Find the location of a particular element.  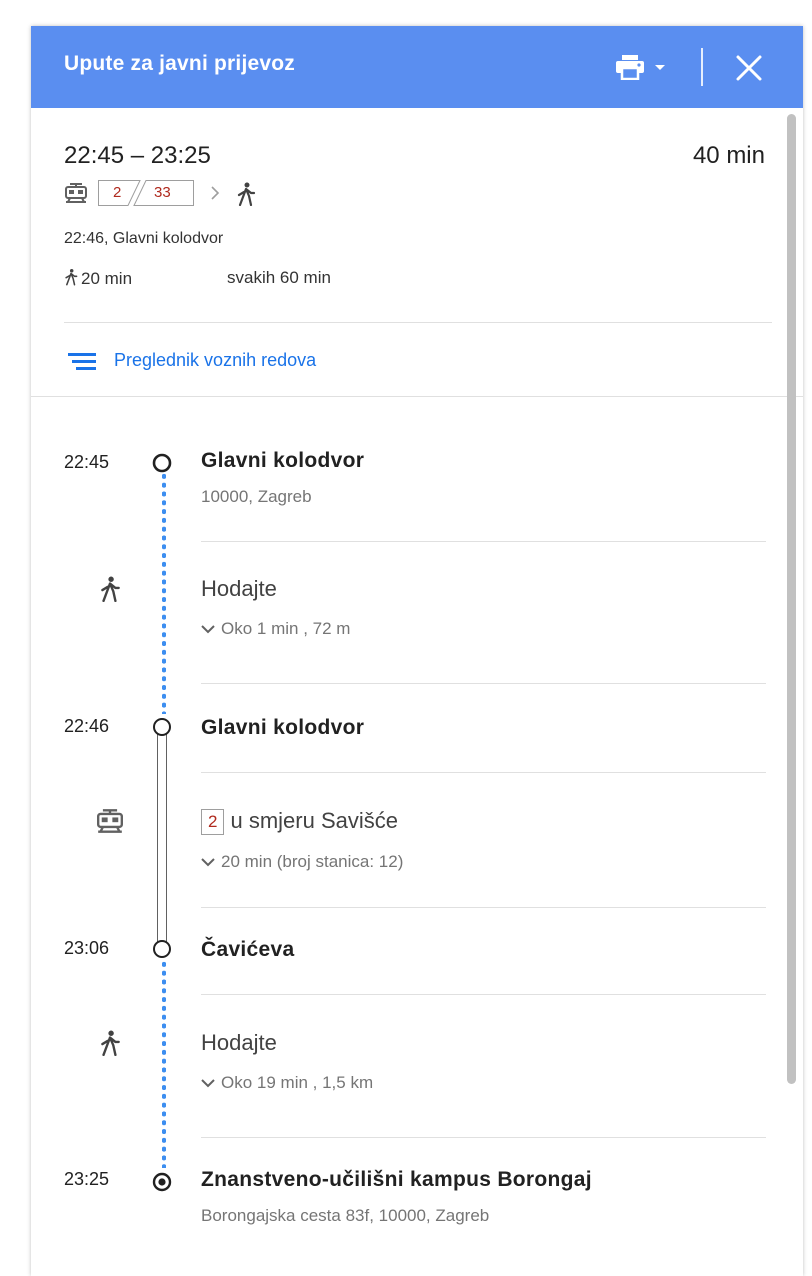

stop-address: Borongajska cesta 83f, 10000, Zagreb is located at coordinates (345, 1215).